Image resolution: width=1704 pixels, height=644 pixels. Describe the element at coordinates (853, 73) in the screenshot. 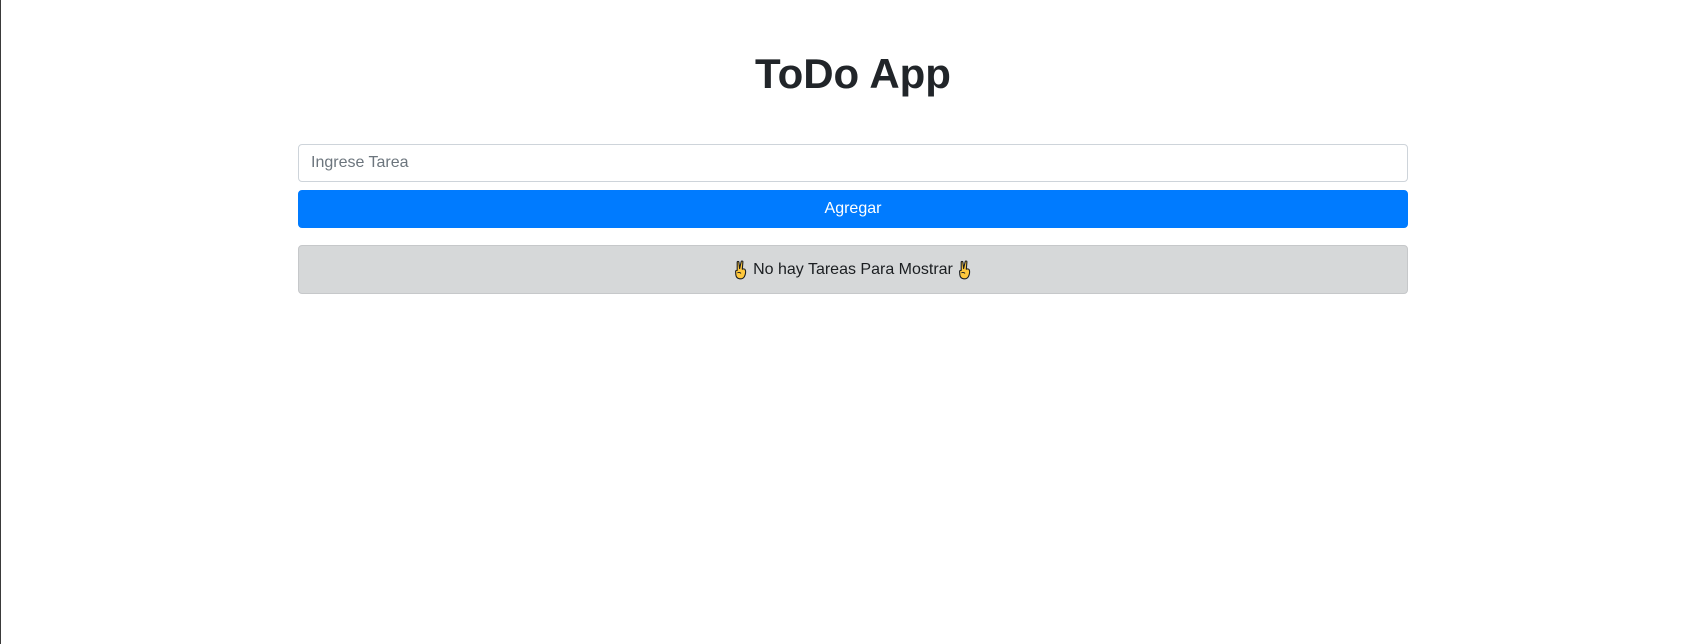

I see `page-title: ToDo App` at that location.